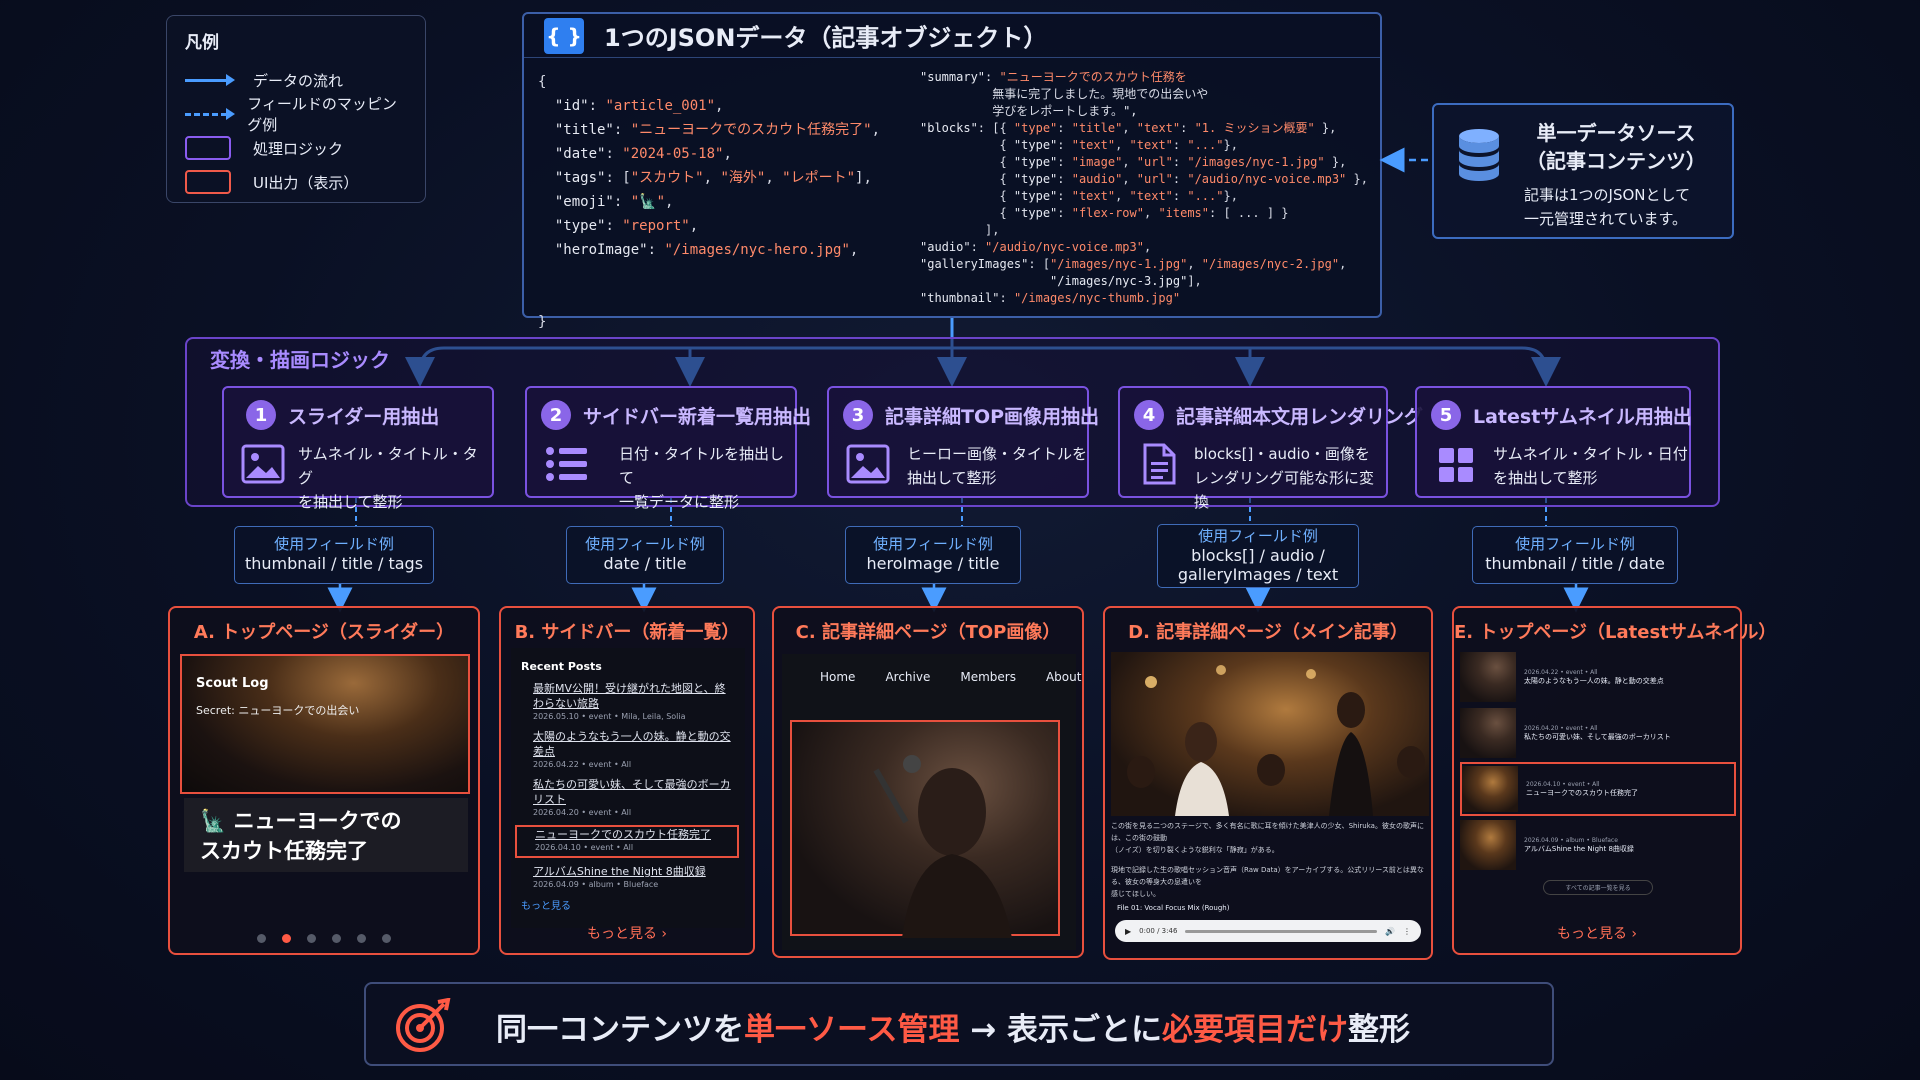 The width and height of the screenshot is (1920, 1080). What do you see at coordinates (634, 792) in the screenshot?
I see `recent-post-link: 私たちの可愛い妹、そして最強のボーカリスト` at bounding box center [634, 792].